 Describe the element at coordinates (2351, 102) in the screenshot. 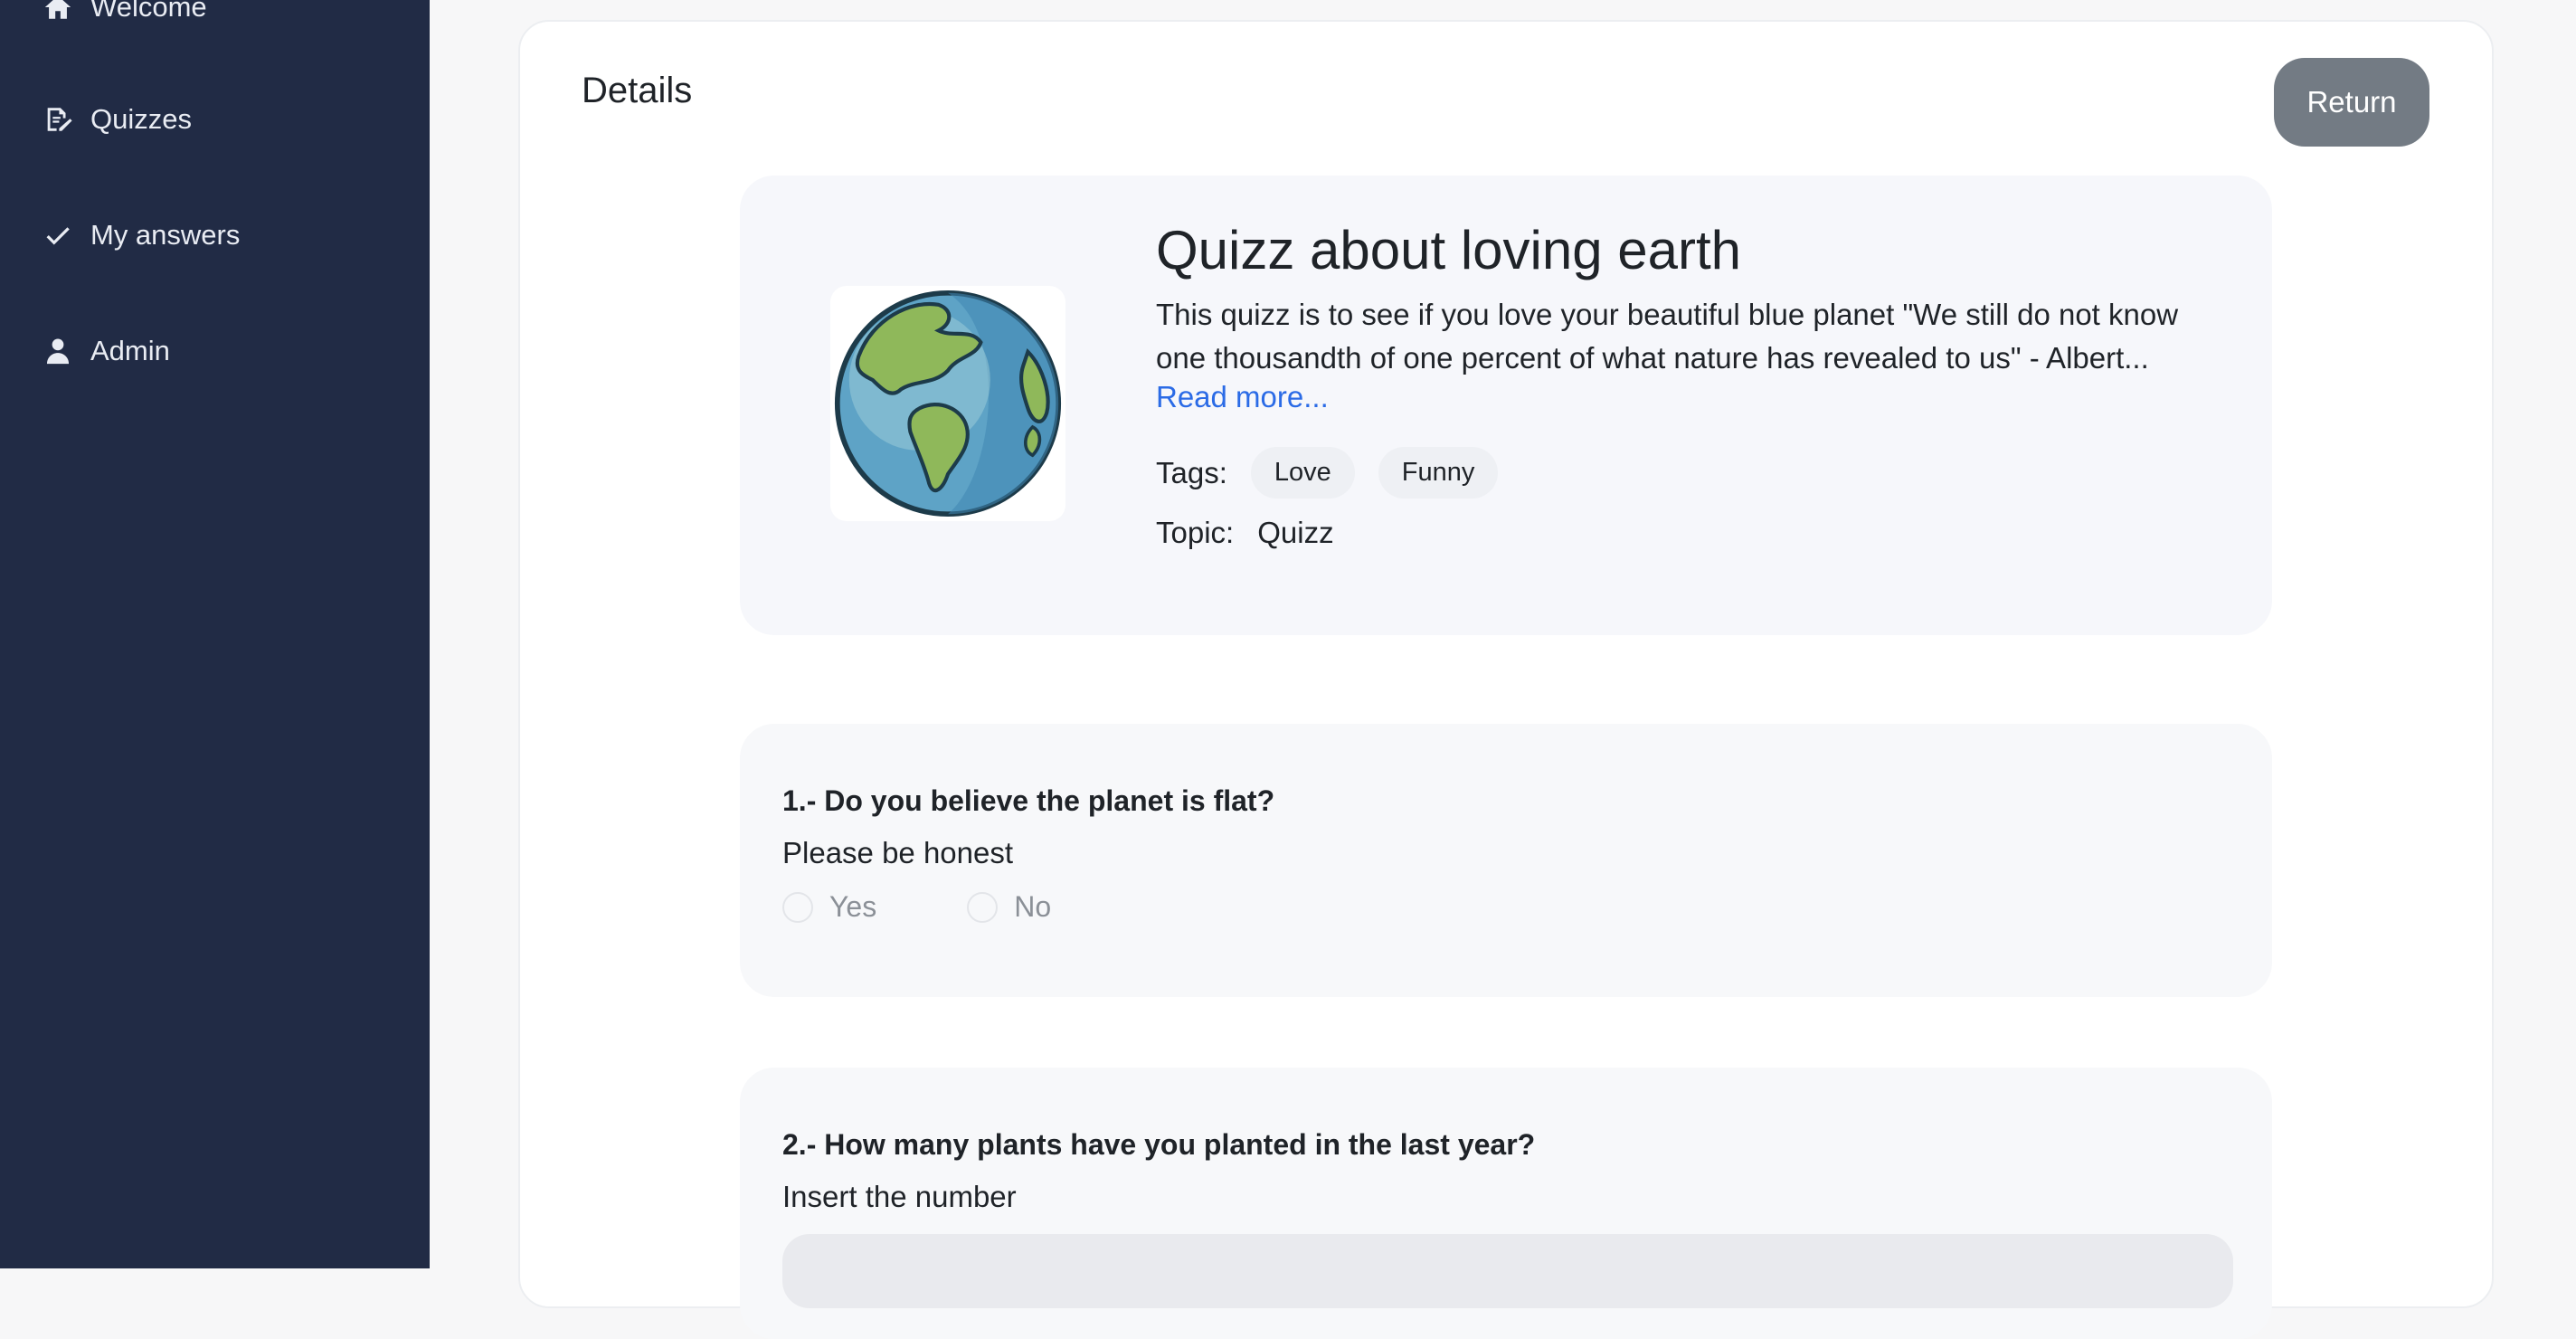

I see `return-button: Return` at that location.